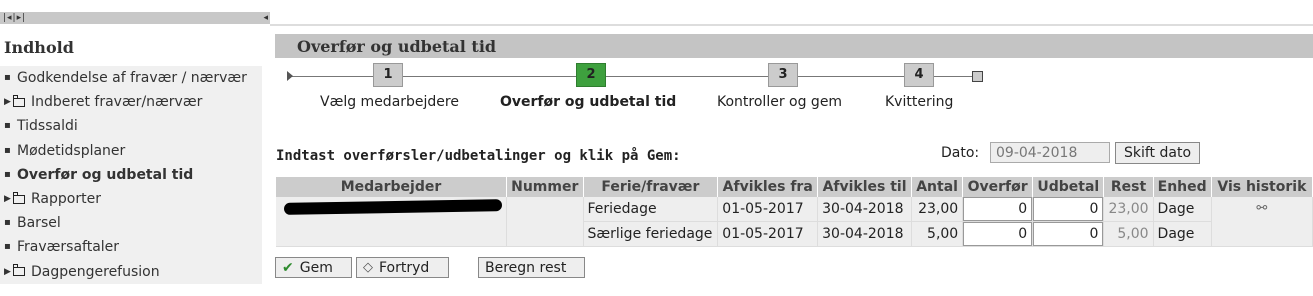 The width and height of the screenshot is (1313, 296). What do you see at coordinates (131, 151) in the screenshot?
I see `sidebar-item-modetidsplaner: ▪ Mødetidsplaner` at bounding box center [131, 151].